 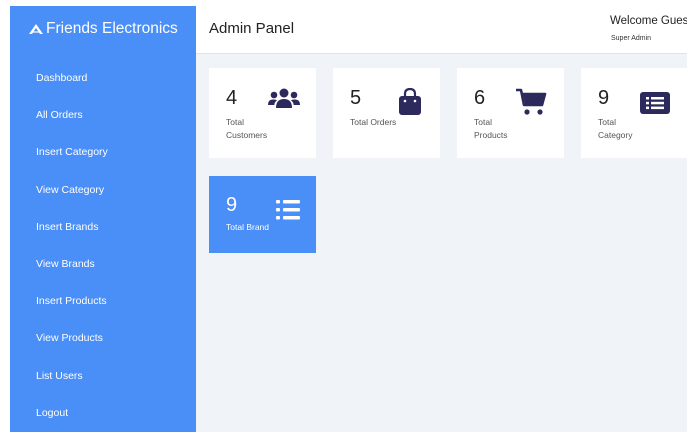 What do you see at coordinates (103, 78) in the screenshot?
I see `sidebar-item-dashboard: Dashboard` at bounding box center [103, 78].